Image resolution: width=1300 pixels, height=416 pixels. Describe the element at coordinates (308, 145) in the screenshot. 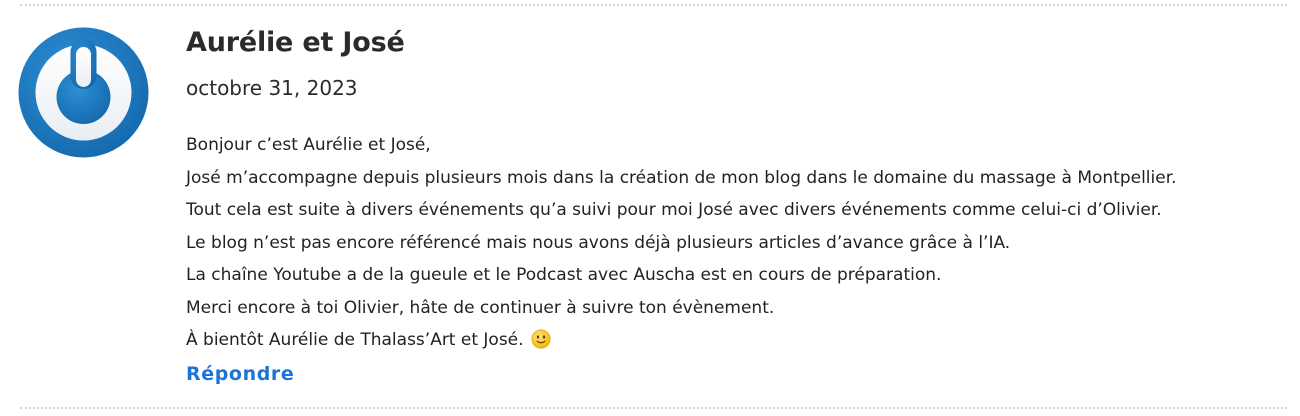

I see `comment-line: Bonjour c’est Aurélie et José,` at that location.